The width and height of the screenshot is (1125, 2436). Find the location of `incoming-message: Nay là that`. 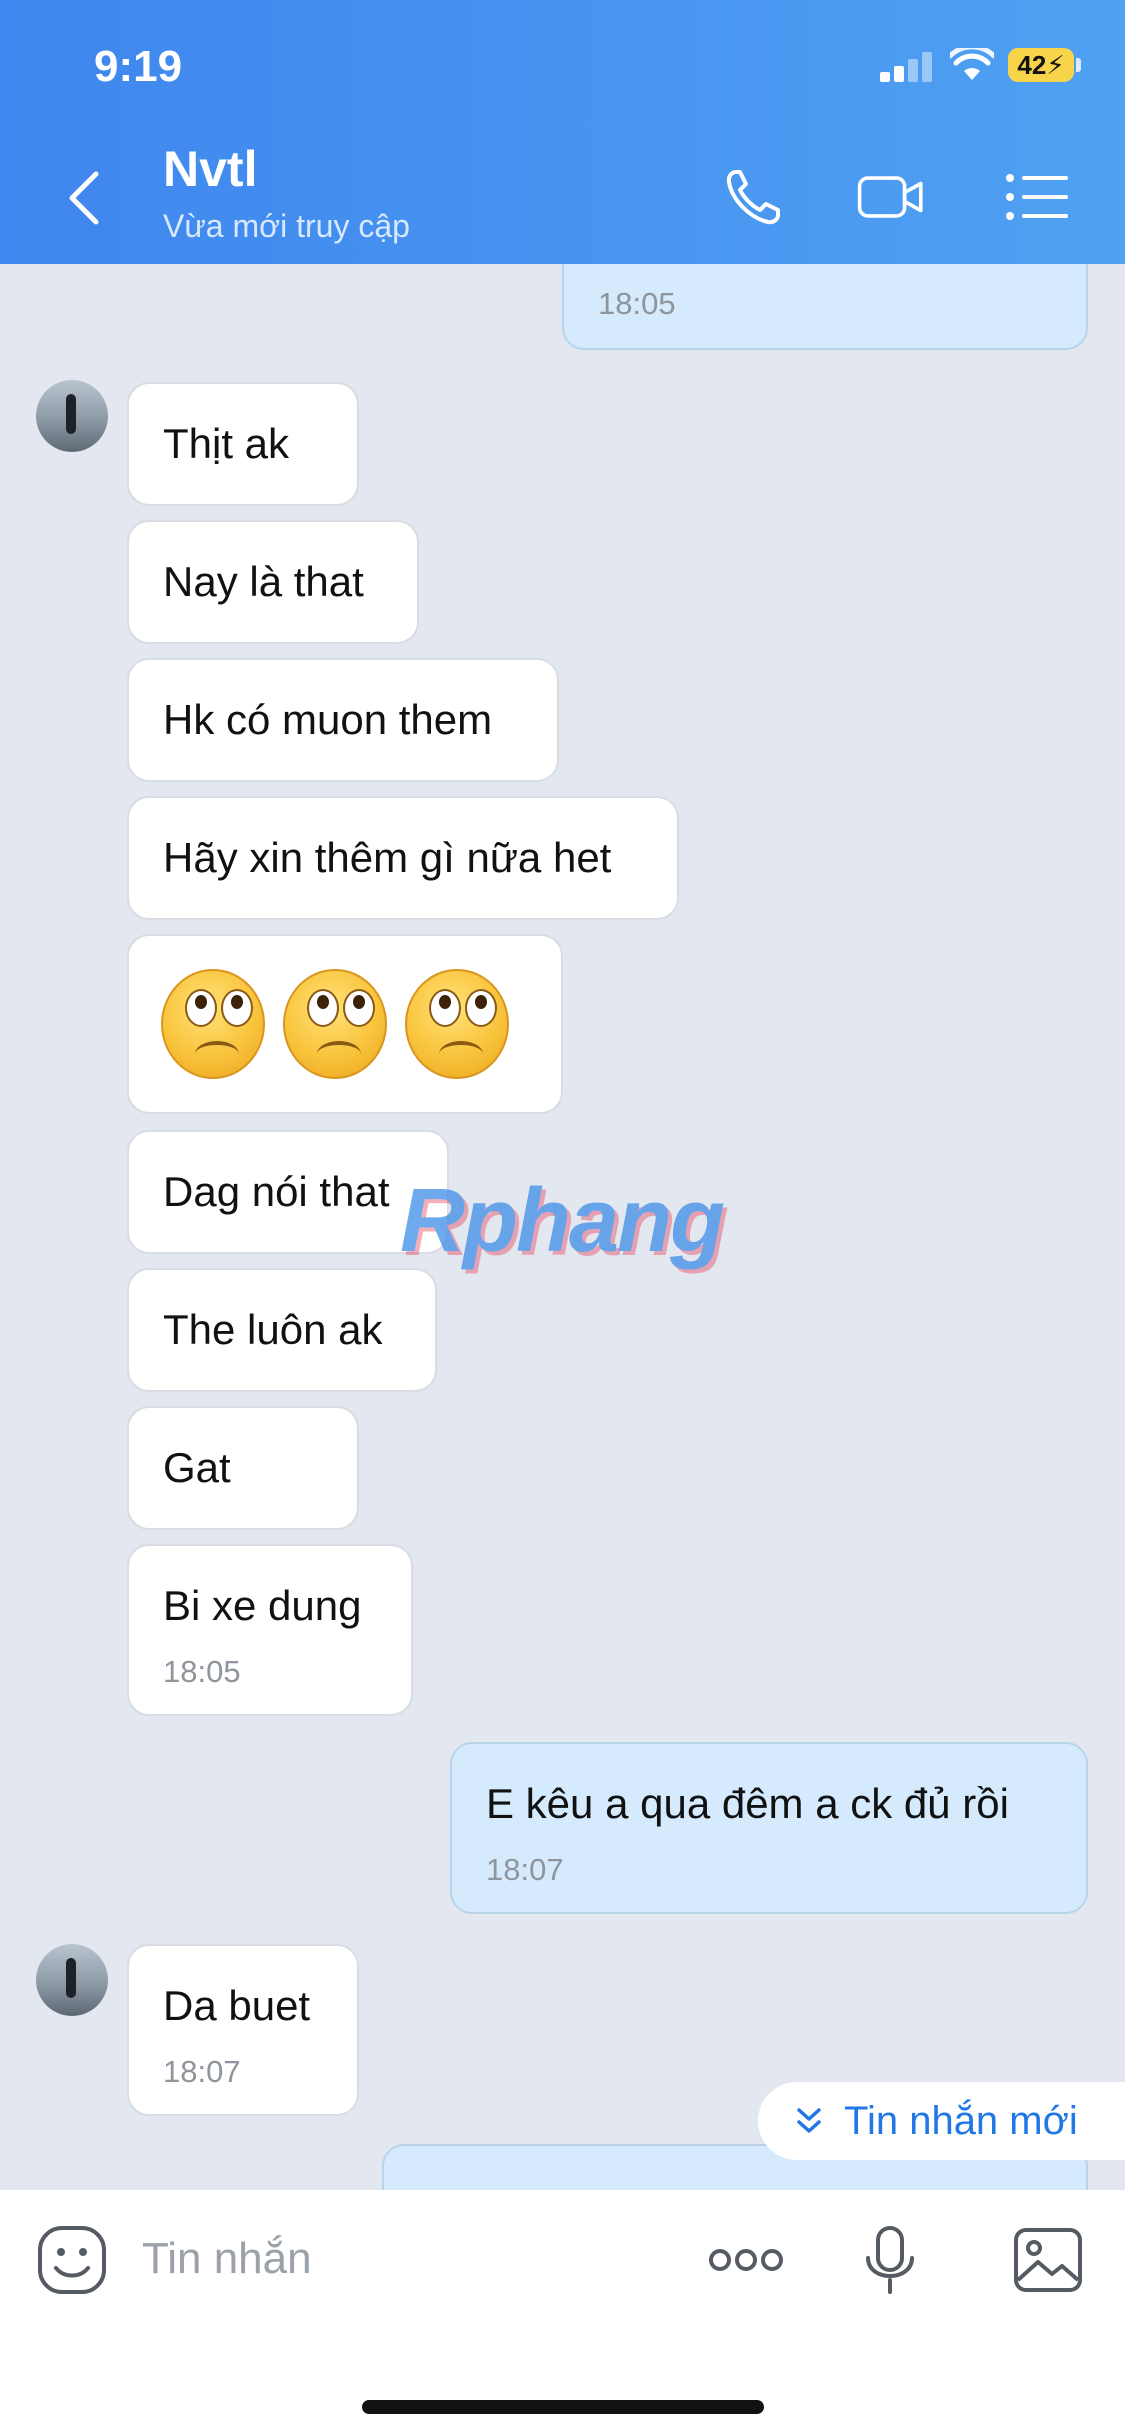

incoming-message: Nay là that is located at coordinates (273, 582).